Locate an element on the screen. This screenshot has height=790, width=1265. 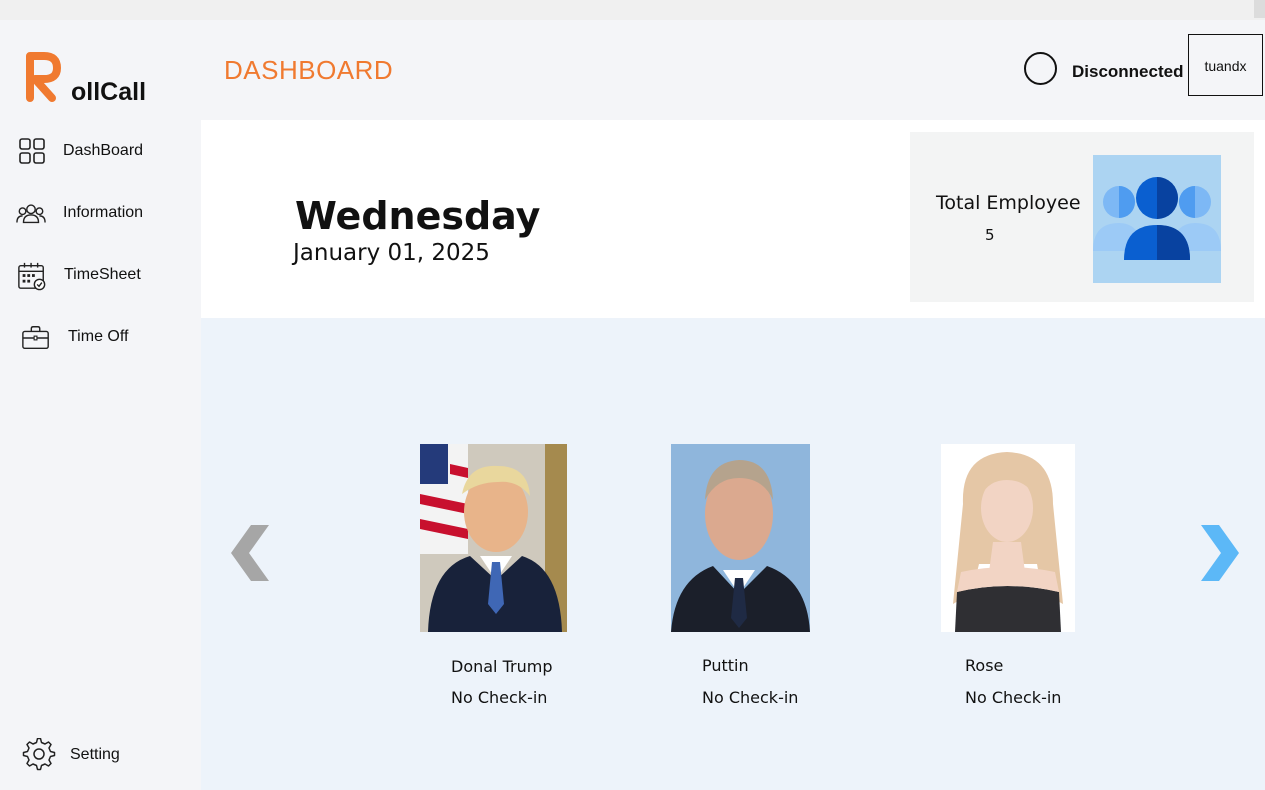
sidebar-item-dashboard: DashBoard is located at coordinates (100, 151).